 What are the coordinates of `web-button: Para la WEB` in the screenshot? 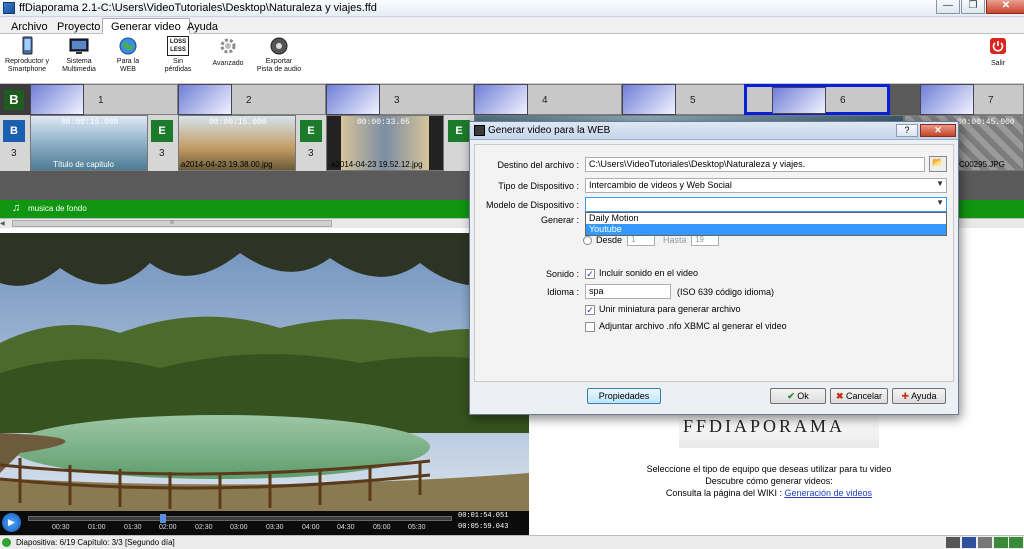 It's located at (128, 55).